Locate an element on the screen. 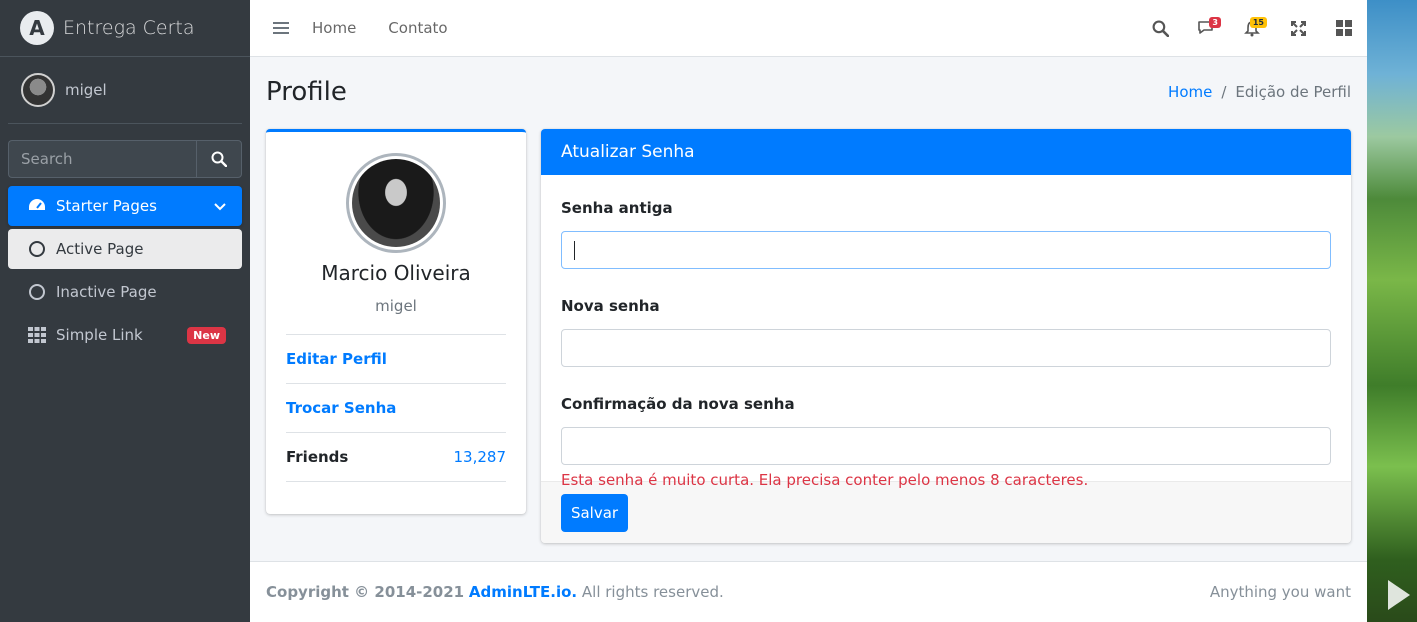 This screenshot has height=622, width=1417. confirm-password-label: Confirmação da nova senha is located at coordinates (678, 404).